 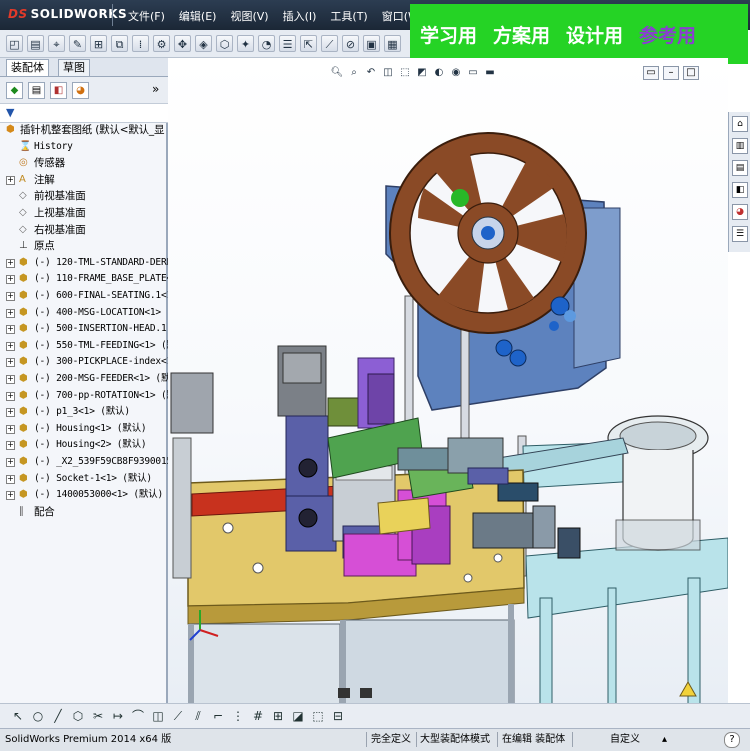 What do you see at coordinates (84, 479) in the screenshot?
I see `tree-item: + ⬢ (-) Socket-1<1> (默认)` at bounding box center [84, 479].